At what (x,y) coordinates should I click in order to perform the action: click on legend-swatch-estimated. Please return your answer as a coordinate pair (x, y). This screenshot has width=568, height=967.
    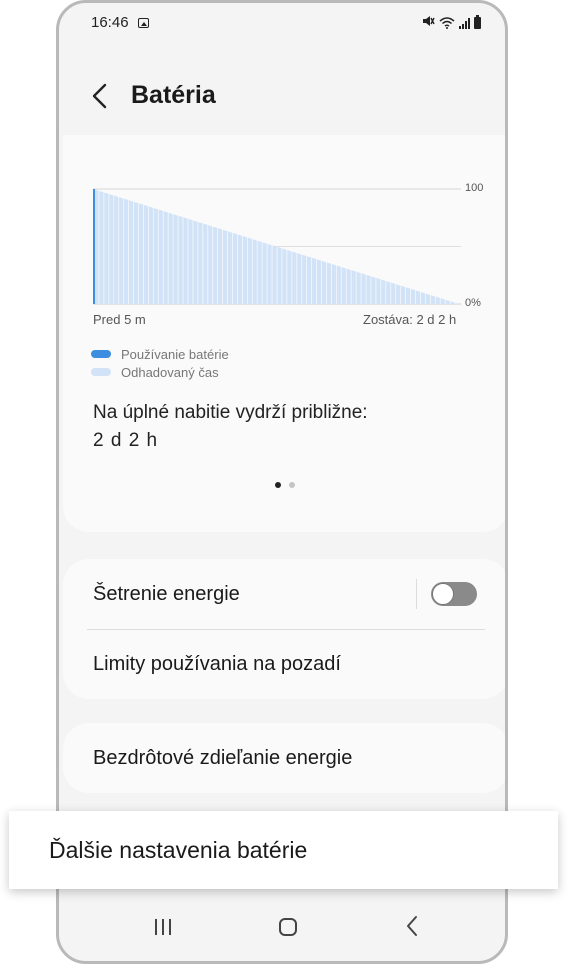
    Looking at the image, I should click on (101, 372).